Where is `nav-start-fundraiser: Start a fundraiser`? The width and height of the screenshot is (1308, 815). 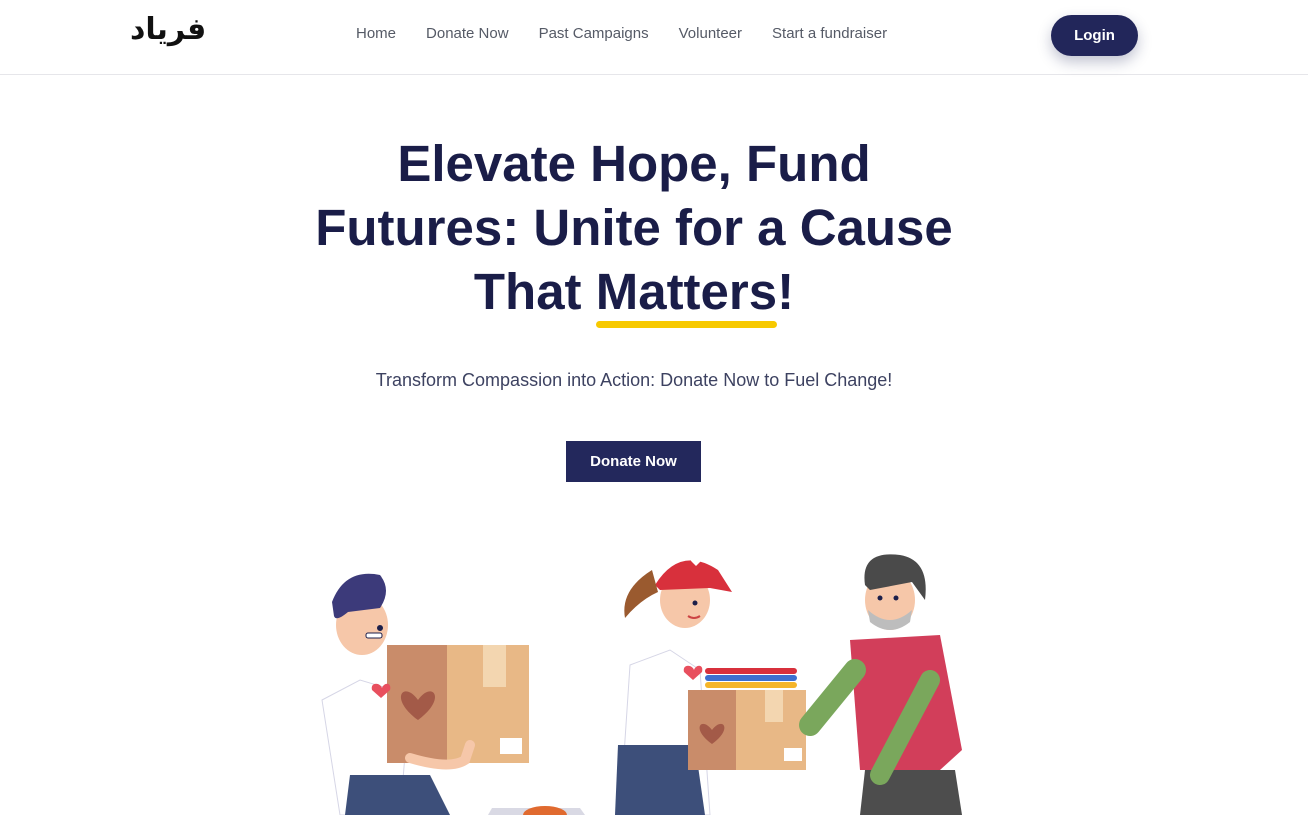 nav-start-fundraiser: Start a fundraiser is located at coordinates (829, 33).